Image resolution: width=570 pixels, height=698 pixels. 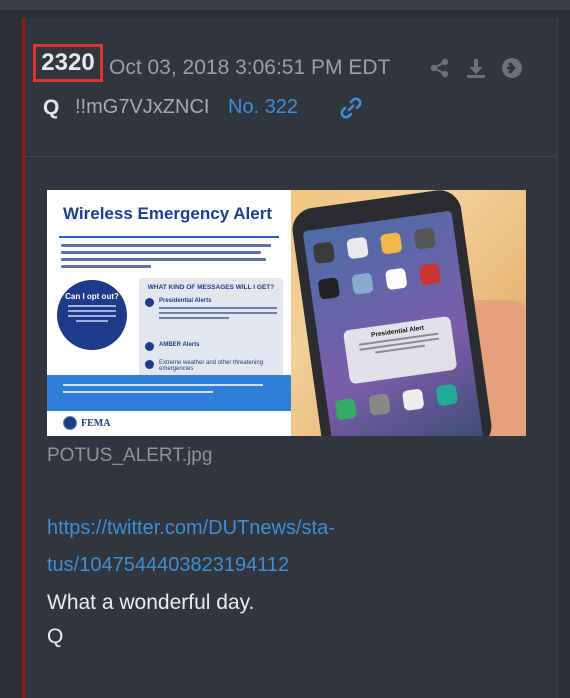 What do you see at coordinates (263, 107) in the screenshot?
I see `post-number-link: No. 322` at bounding box center [263, 107].